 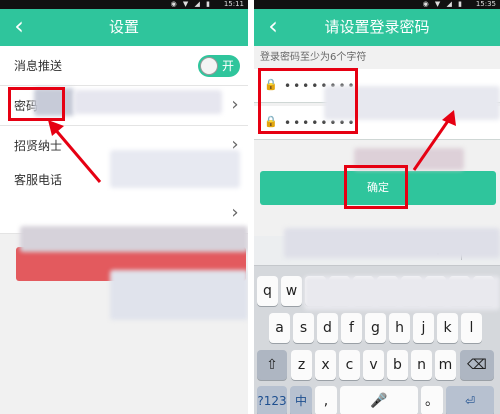 I want to click on symbols-key: ?123, so click(x=272, y=400).